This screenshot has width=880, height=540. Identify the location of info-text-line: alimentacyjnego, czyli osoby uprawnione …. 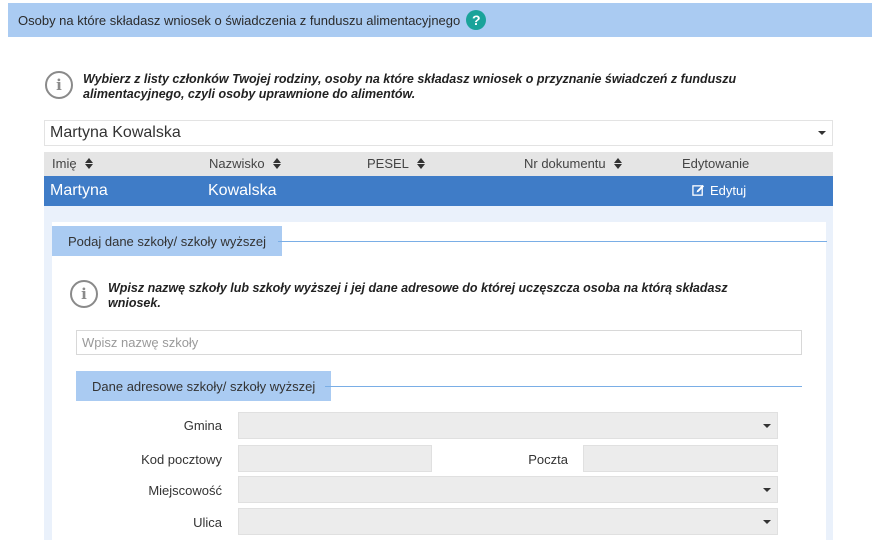
(249, 94).